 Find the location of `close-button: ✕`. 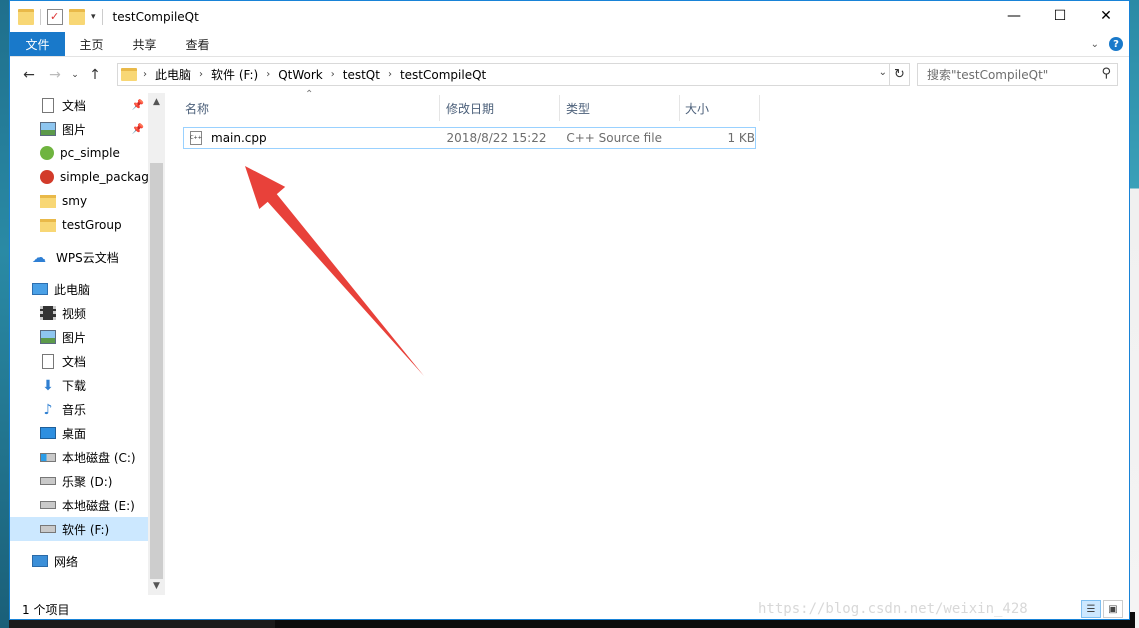

close-button: ✕ is located at coordinates (1106, 16).